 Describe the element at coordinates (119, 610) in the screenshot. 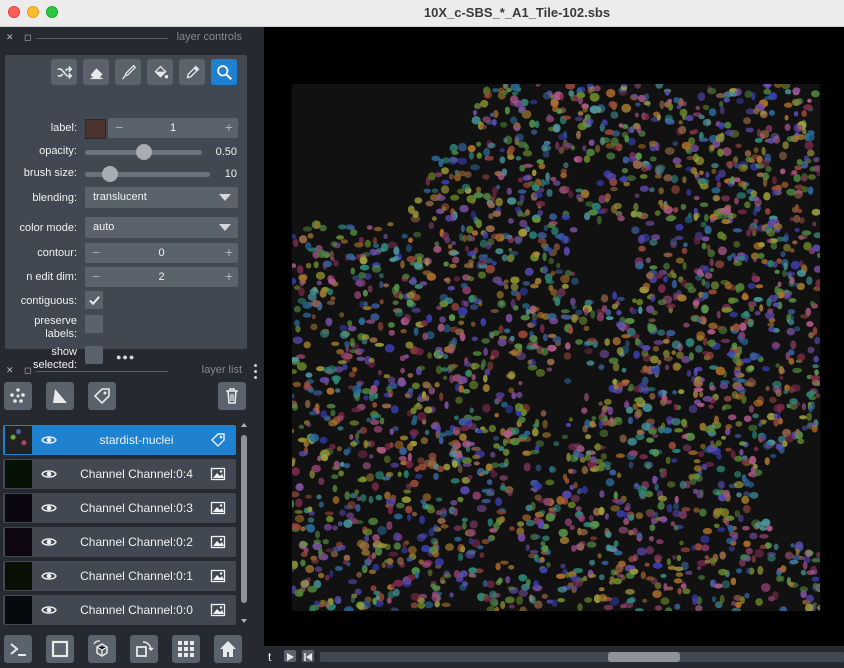

I see `layer-row-channel-0-0: Channel Channel:0:0` at that location.